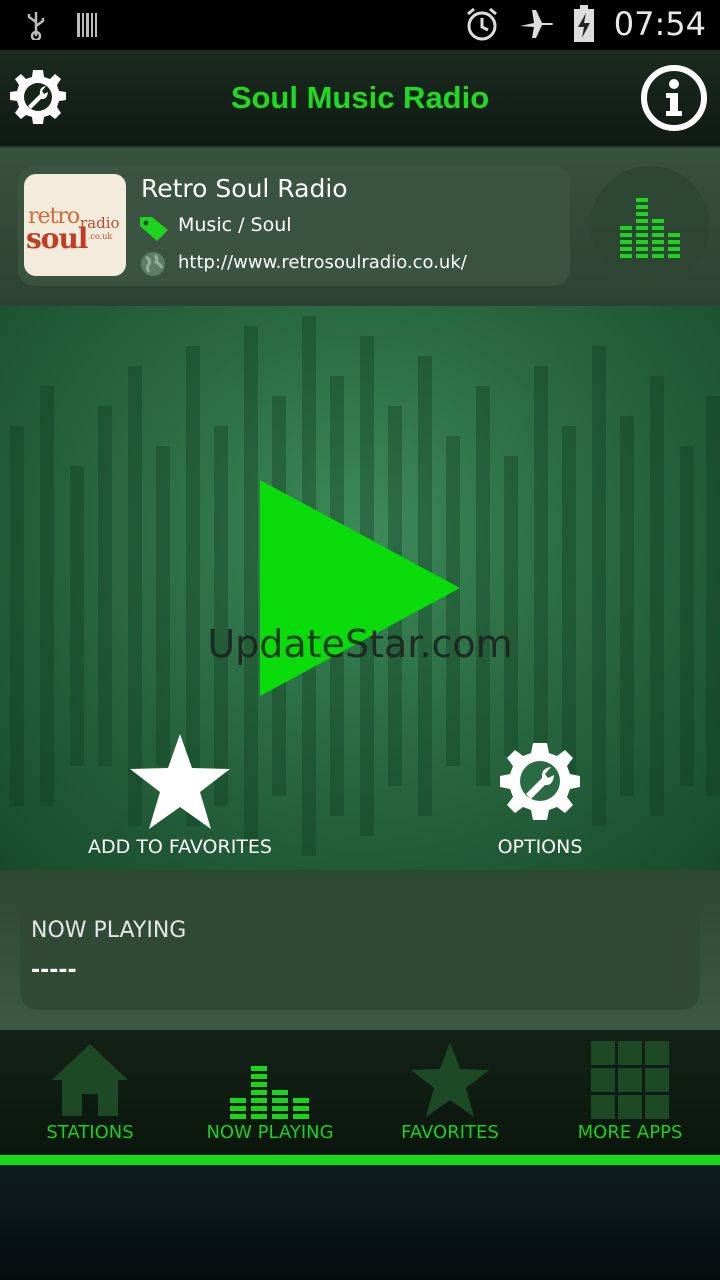 This screenshot has height=1280, width=720. I want to click on now-playing-section: NOW PLAYING -----, so click(360, 950).